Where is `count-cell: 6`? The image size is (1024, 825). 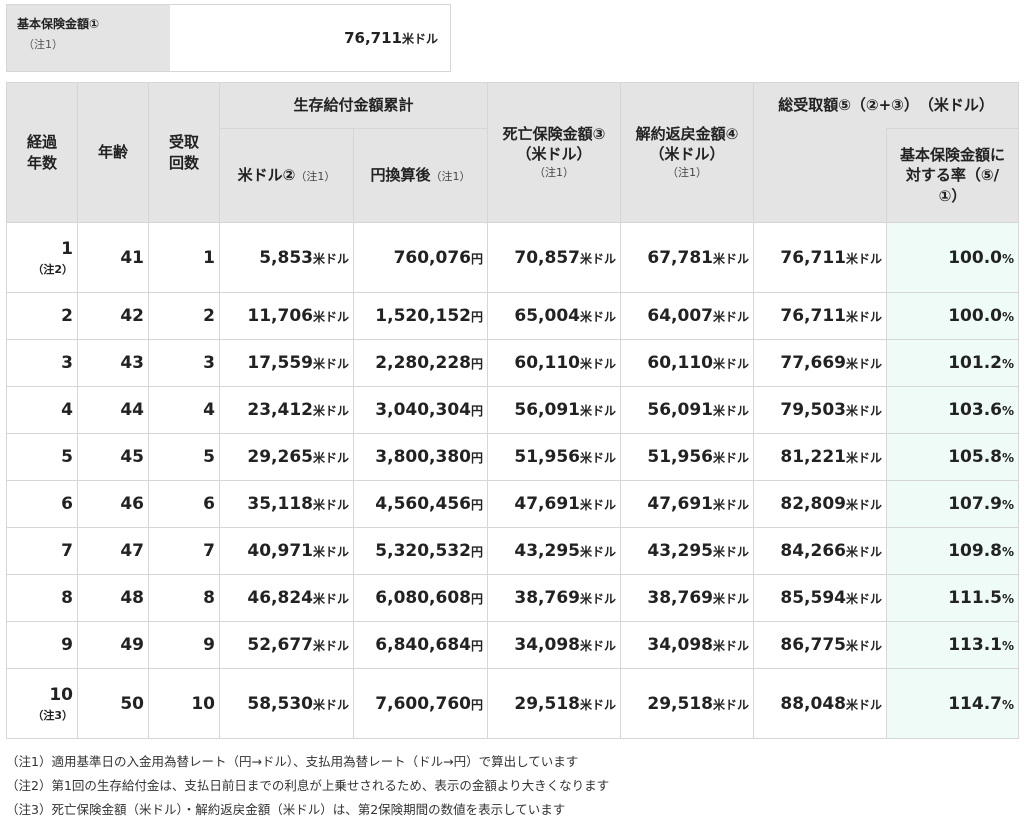
count-cell: 6 is located at coordinates (184, 504).